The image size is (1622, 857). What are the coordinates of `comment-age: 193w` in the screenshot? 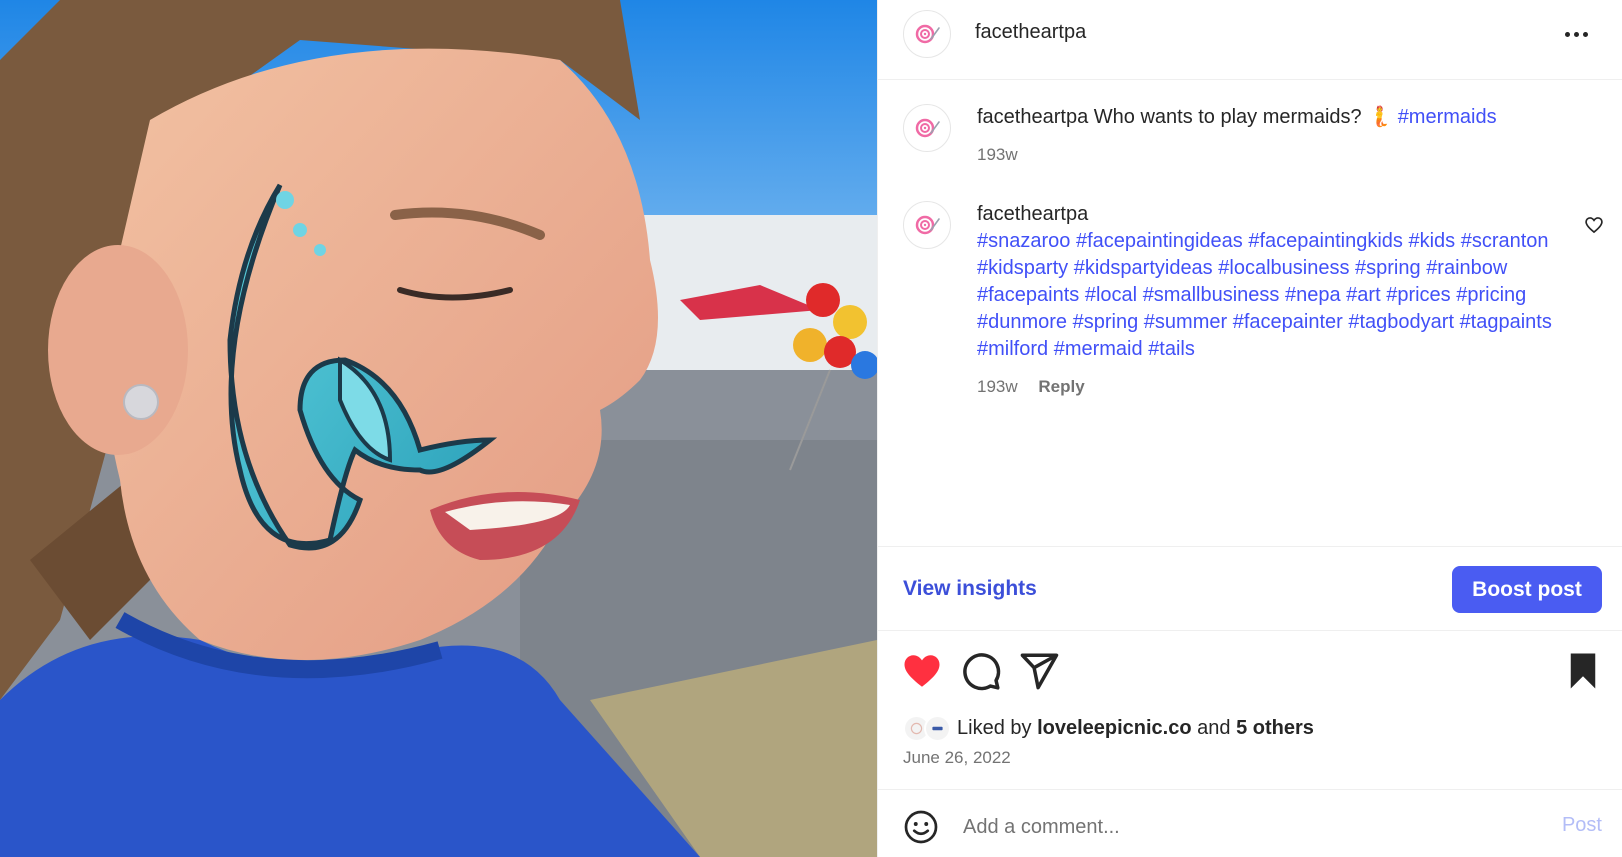 It's located at (997, 386).